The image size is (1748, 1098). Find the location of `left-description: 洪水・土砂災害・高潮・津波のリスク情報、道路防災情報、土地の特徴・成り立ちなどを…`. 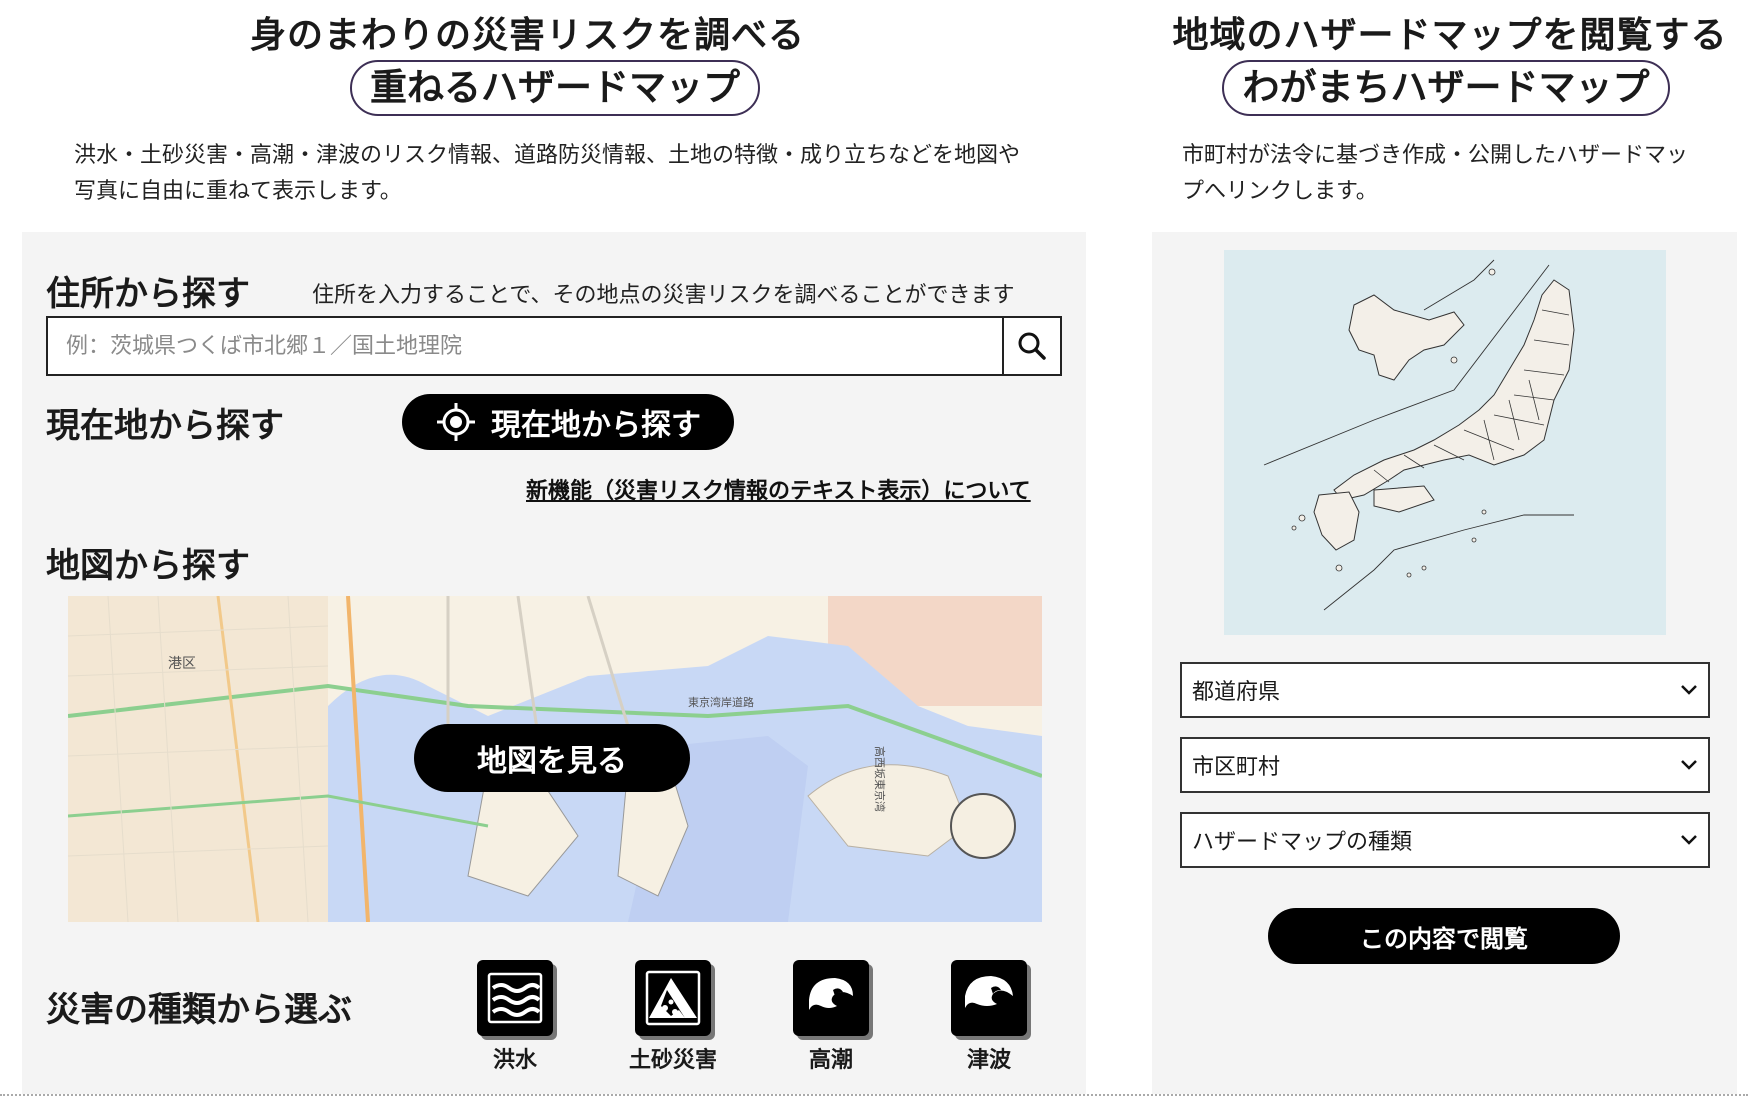

left-description: 洪水・土砂災害・高潮・津波のリスク情報、道路防災情報、土地の特徴・成り立ちなどを… is located at coordinates (547, 173).